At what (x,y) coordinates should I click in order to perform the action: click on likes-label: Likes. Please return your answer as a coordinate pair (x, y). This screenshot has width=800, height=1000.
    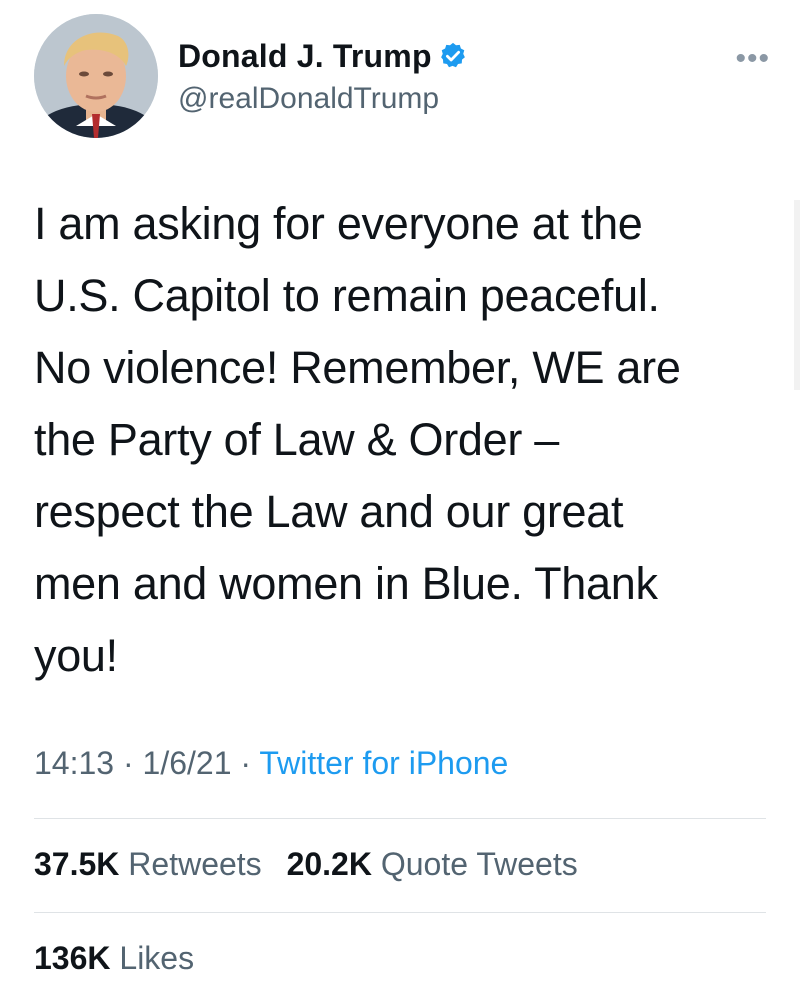
    Looking at the image, I should click on (157, 958).